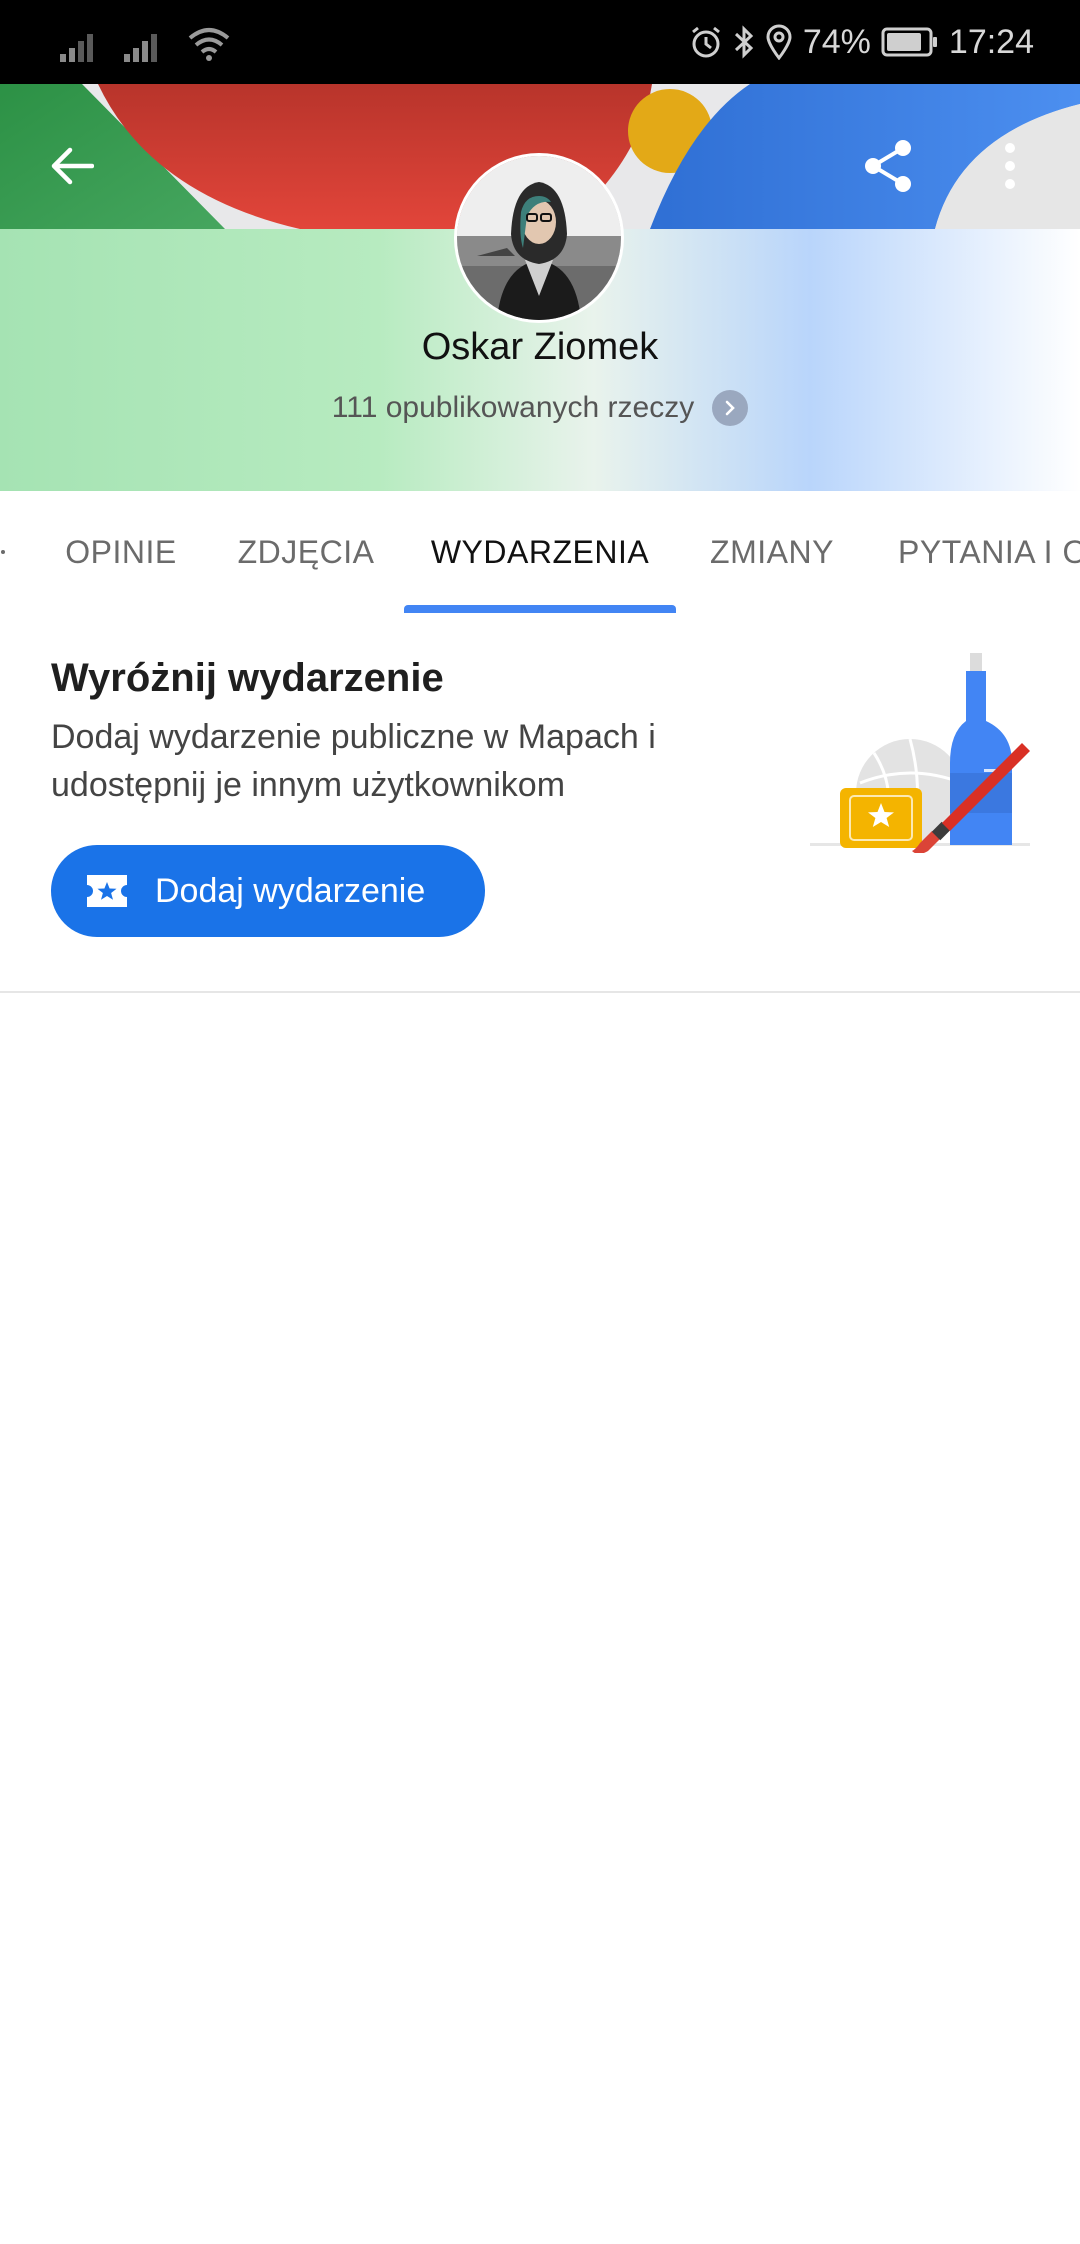 Image resolution: width=1080 pixels, height=2244 pixels. Describe the element at coordinates (540, 347) in the screenshot. I see `profile-name: Oskar Ziomek` at that location.